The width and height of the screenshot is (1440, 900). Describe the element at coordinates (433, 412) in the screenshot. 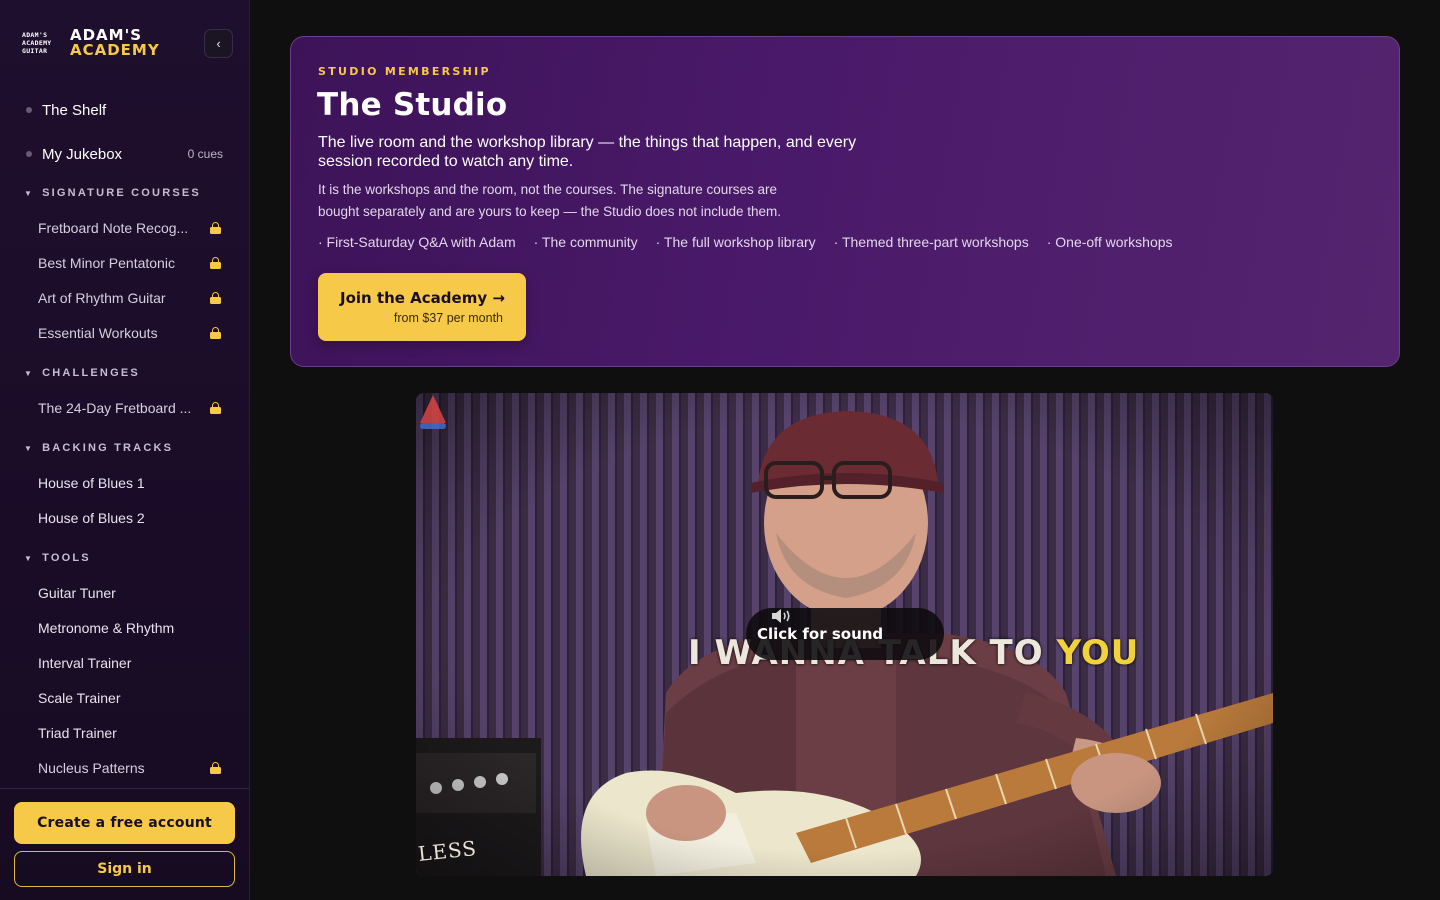

I see `channel-watermark-icon` at that location.